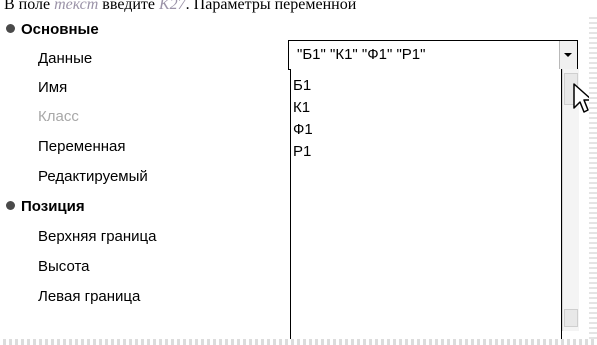 The width and height of the screenshot is (597, 345). What do you see at coordinates (89, 296) in the screenshot?
I see `property-label-left: Левая граница` at bounding box center [89, 296].